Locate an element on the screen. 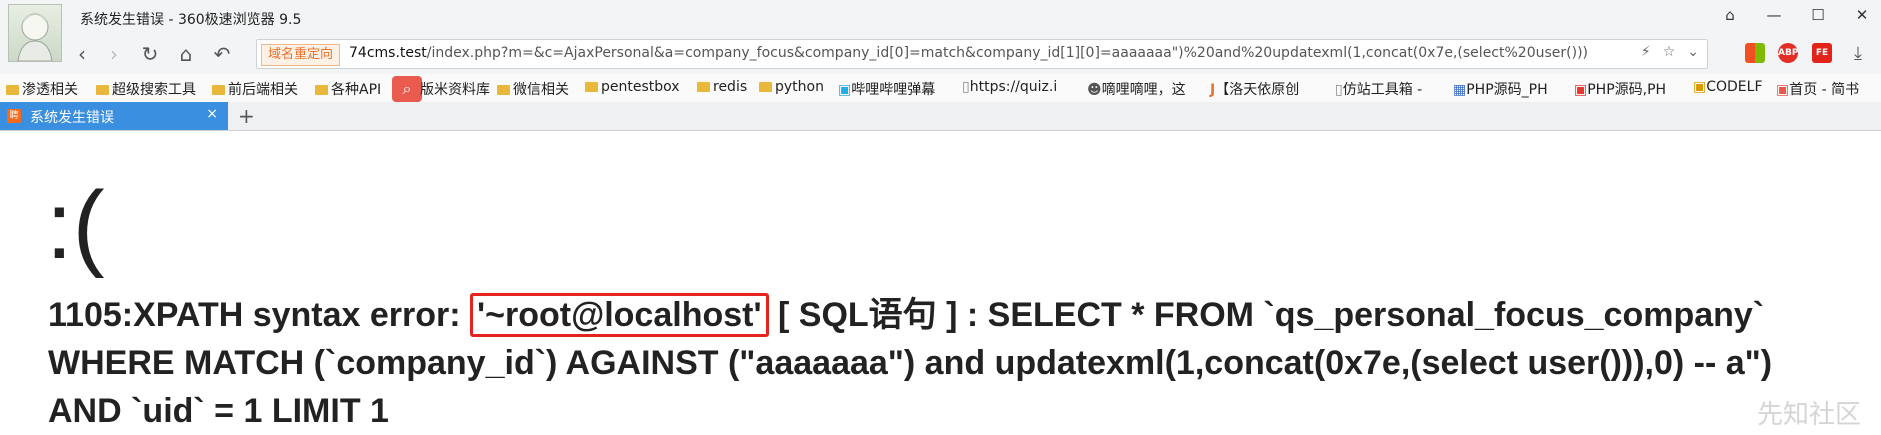 The height and width of the screenshot is (435, 1881). face-icon: ☻ is located at coordinates (1094, 90).